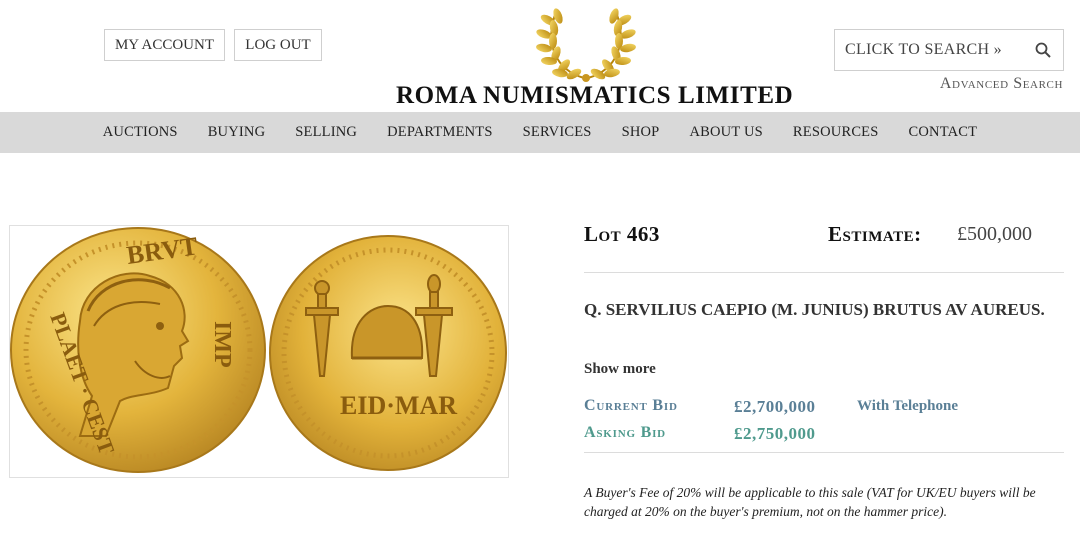 The image size is (1080, 536). Describe the element at coordinates (622, 234) in the screenshot. I see `lot-number: Lot 463` at that location.